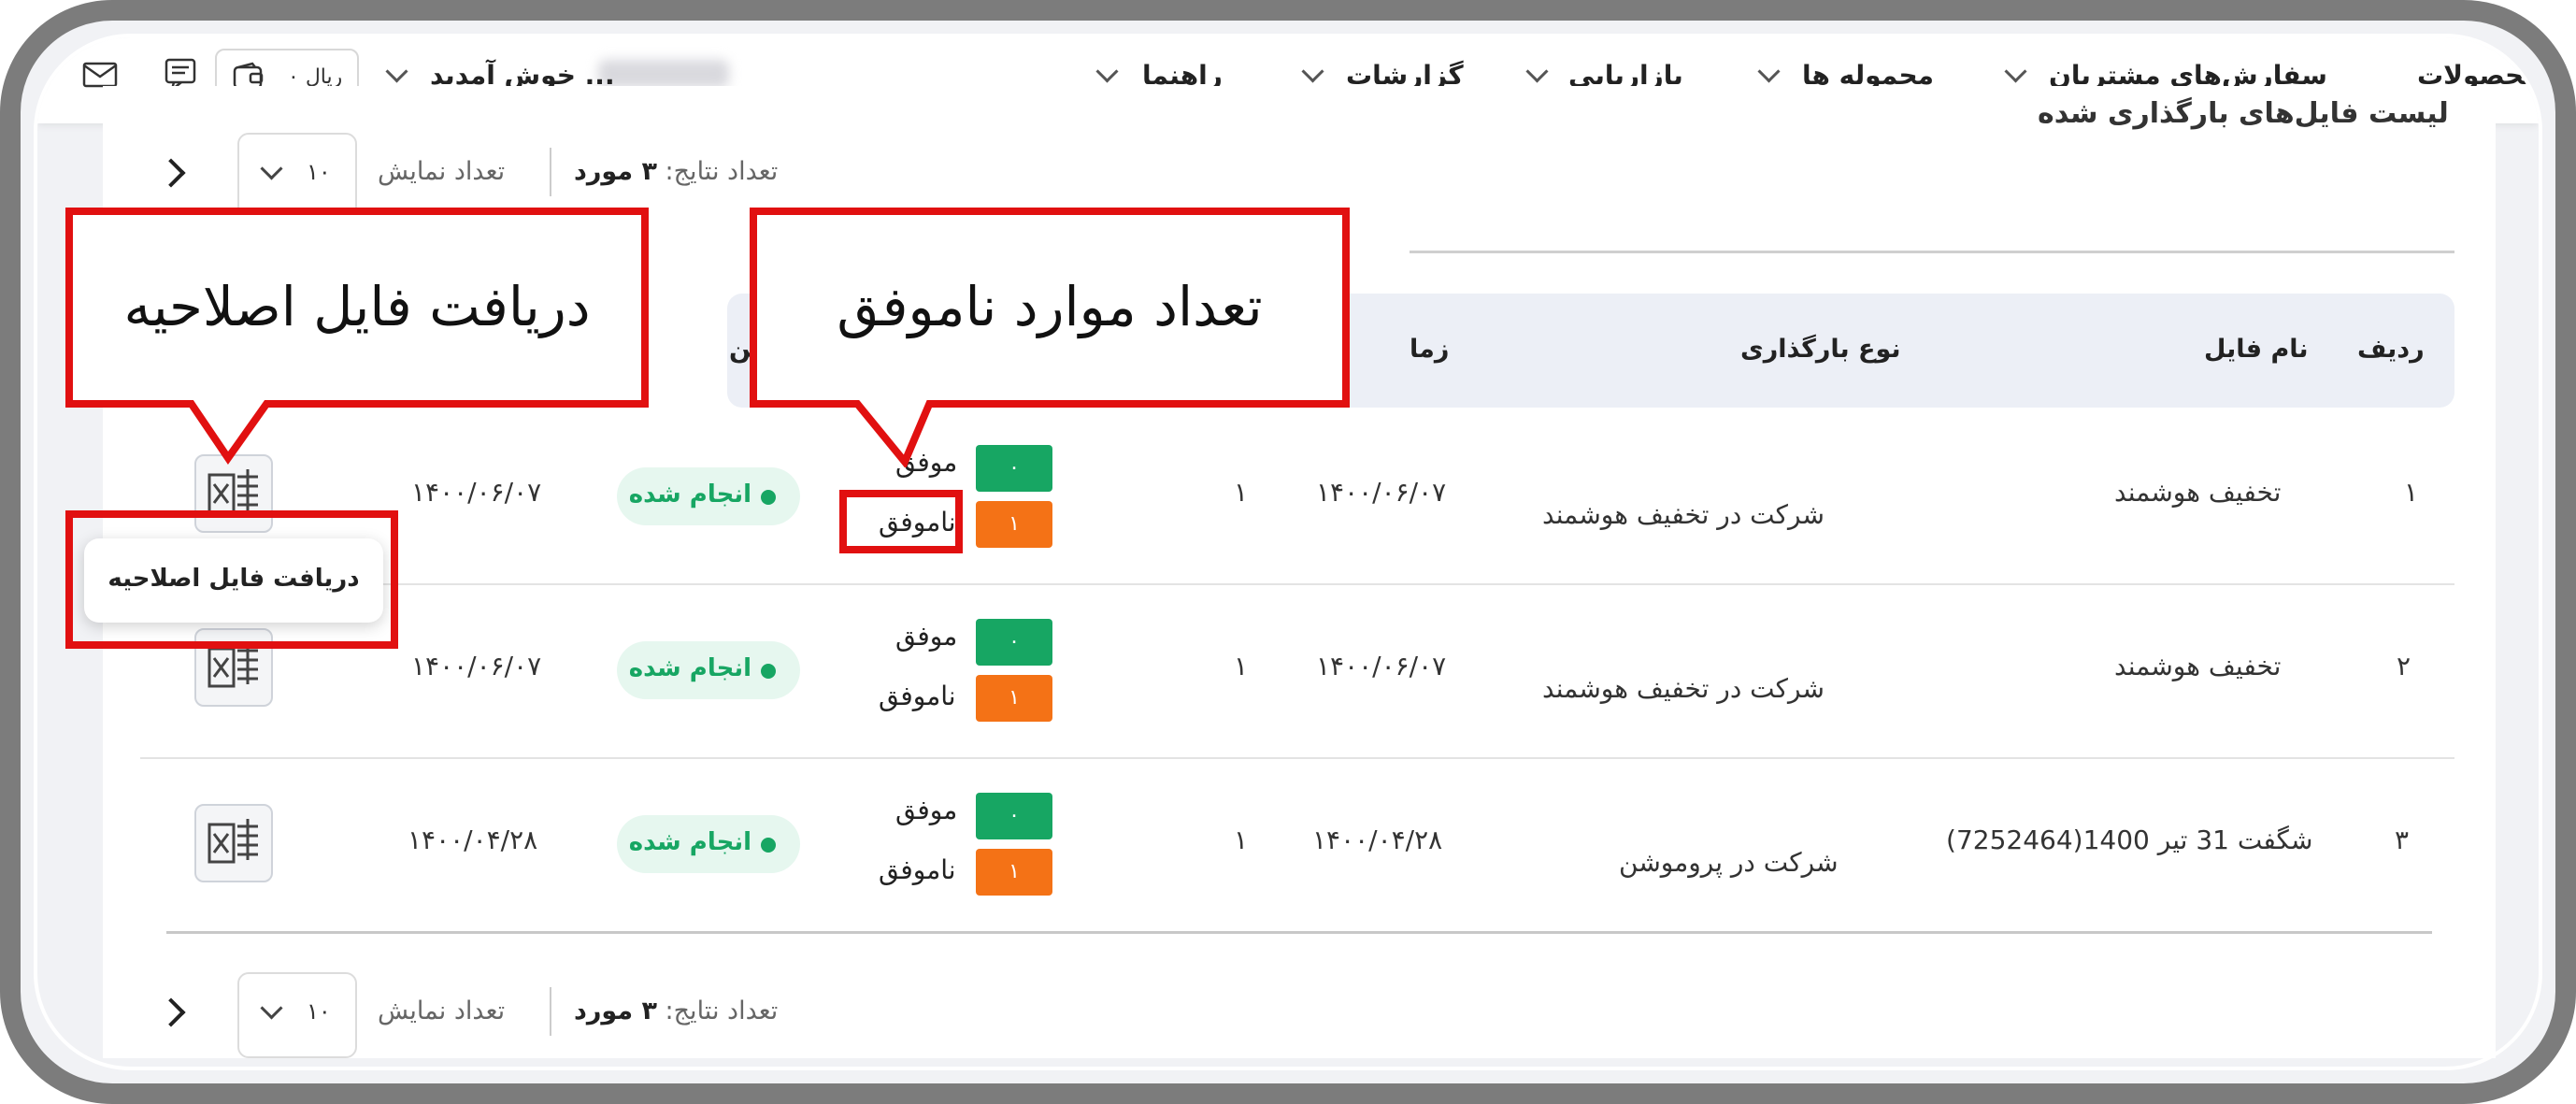  I want to click on header-time: زما, so click(1430, 349).